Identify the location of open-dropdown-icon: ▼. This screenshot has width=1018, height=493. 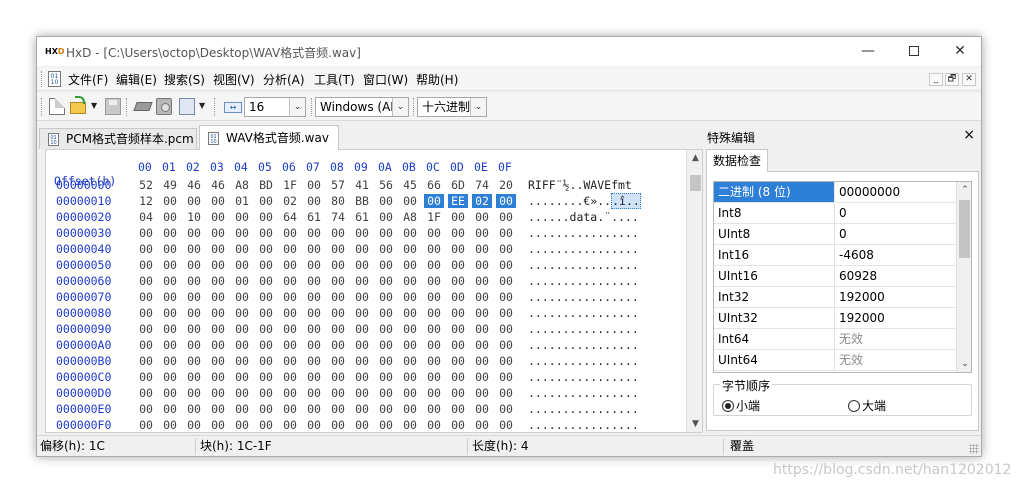
(95, 106).